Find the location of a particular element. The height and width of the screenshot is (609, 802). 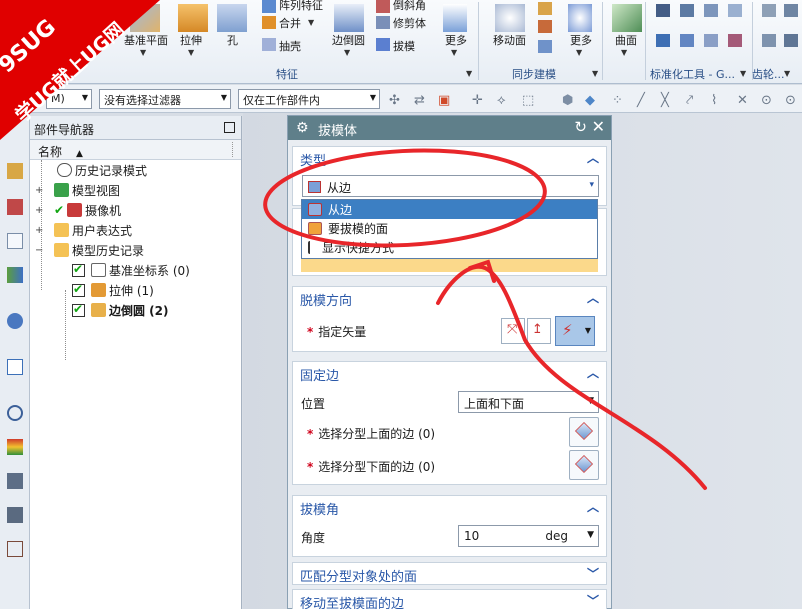

snap-icon-2: ⇄ is located at coordinates (419, 100).